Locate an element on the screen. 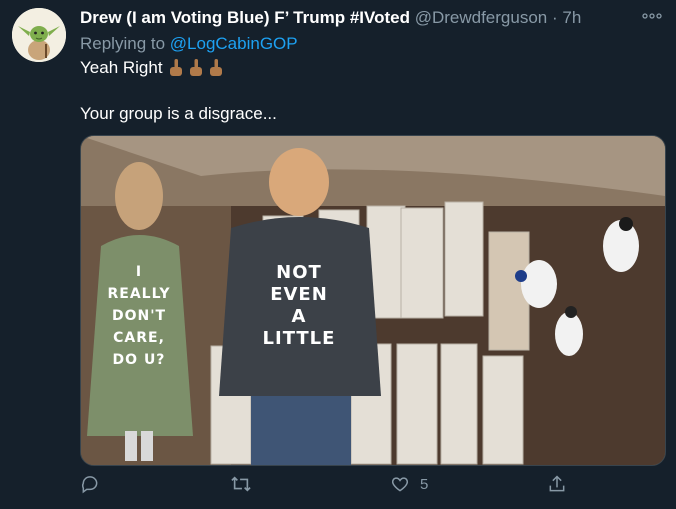 This screenshot has height=509, width=676. like-button: 5 is located at coordinates (409, 484).